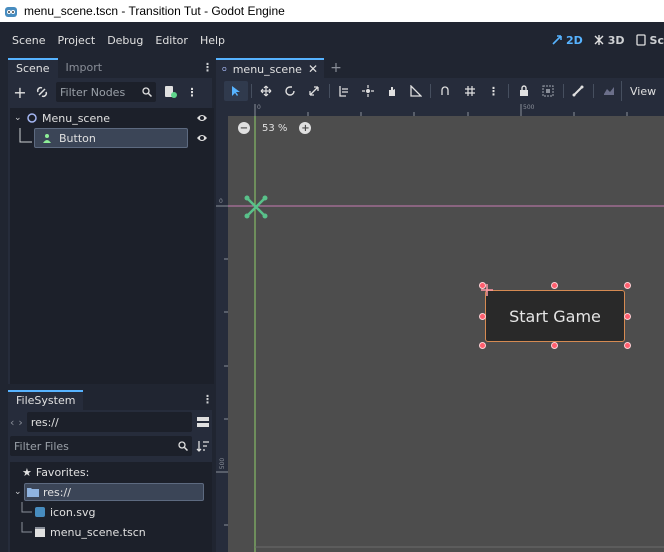  What do you see at coordinates (314, 91) in the screenshot?
I see `scale-mode-icon` at bounding box center [314, 91].